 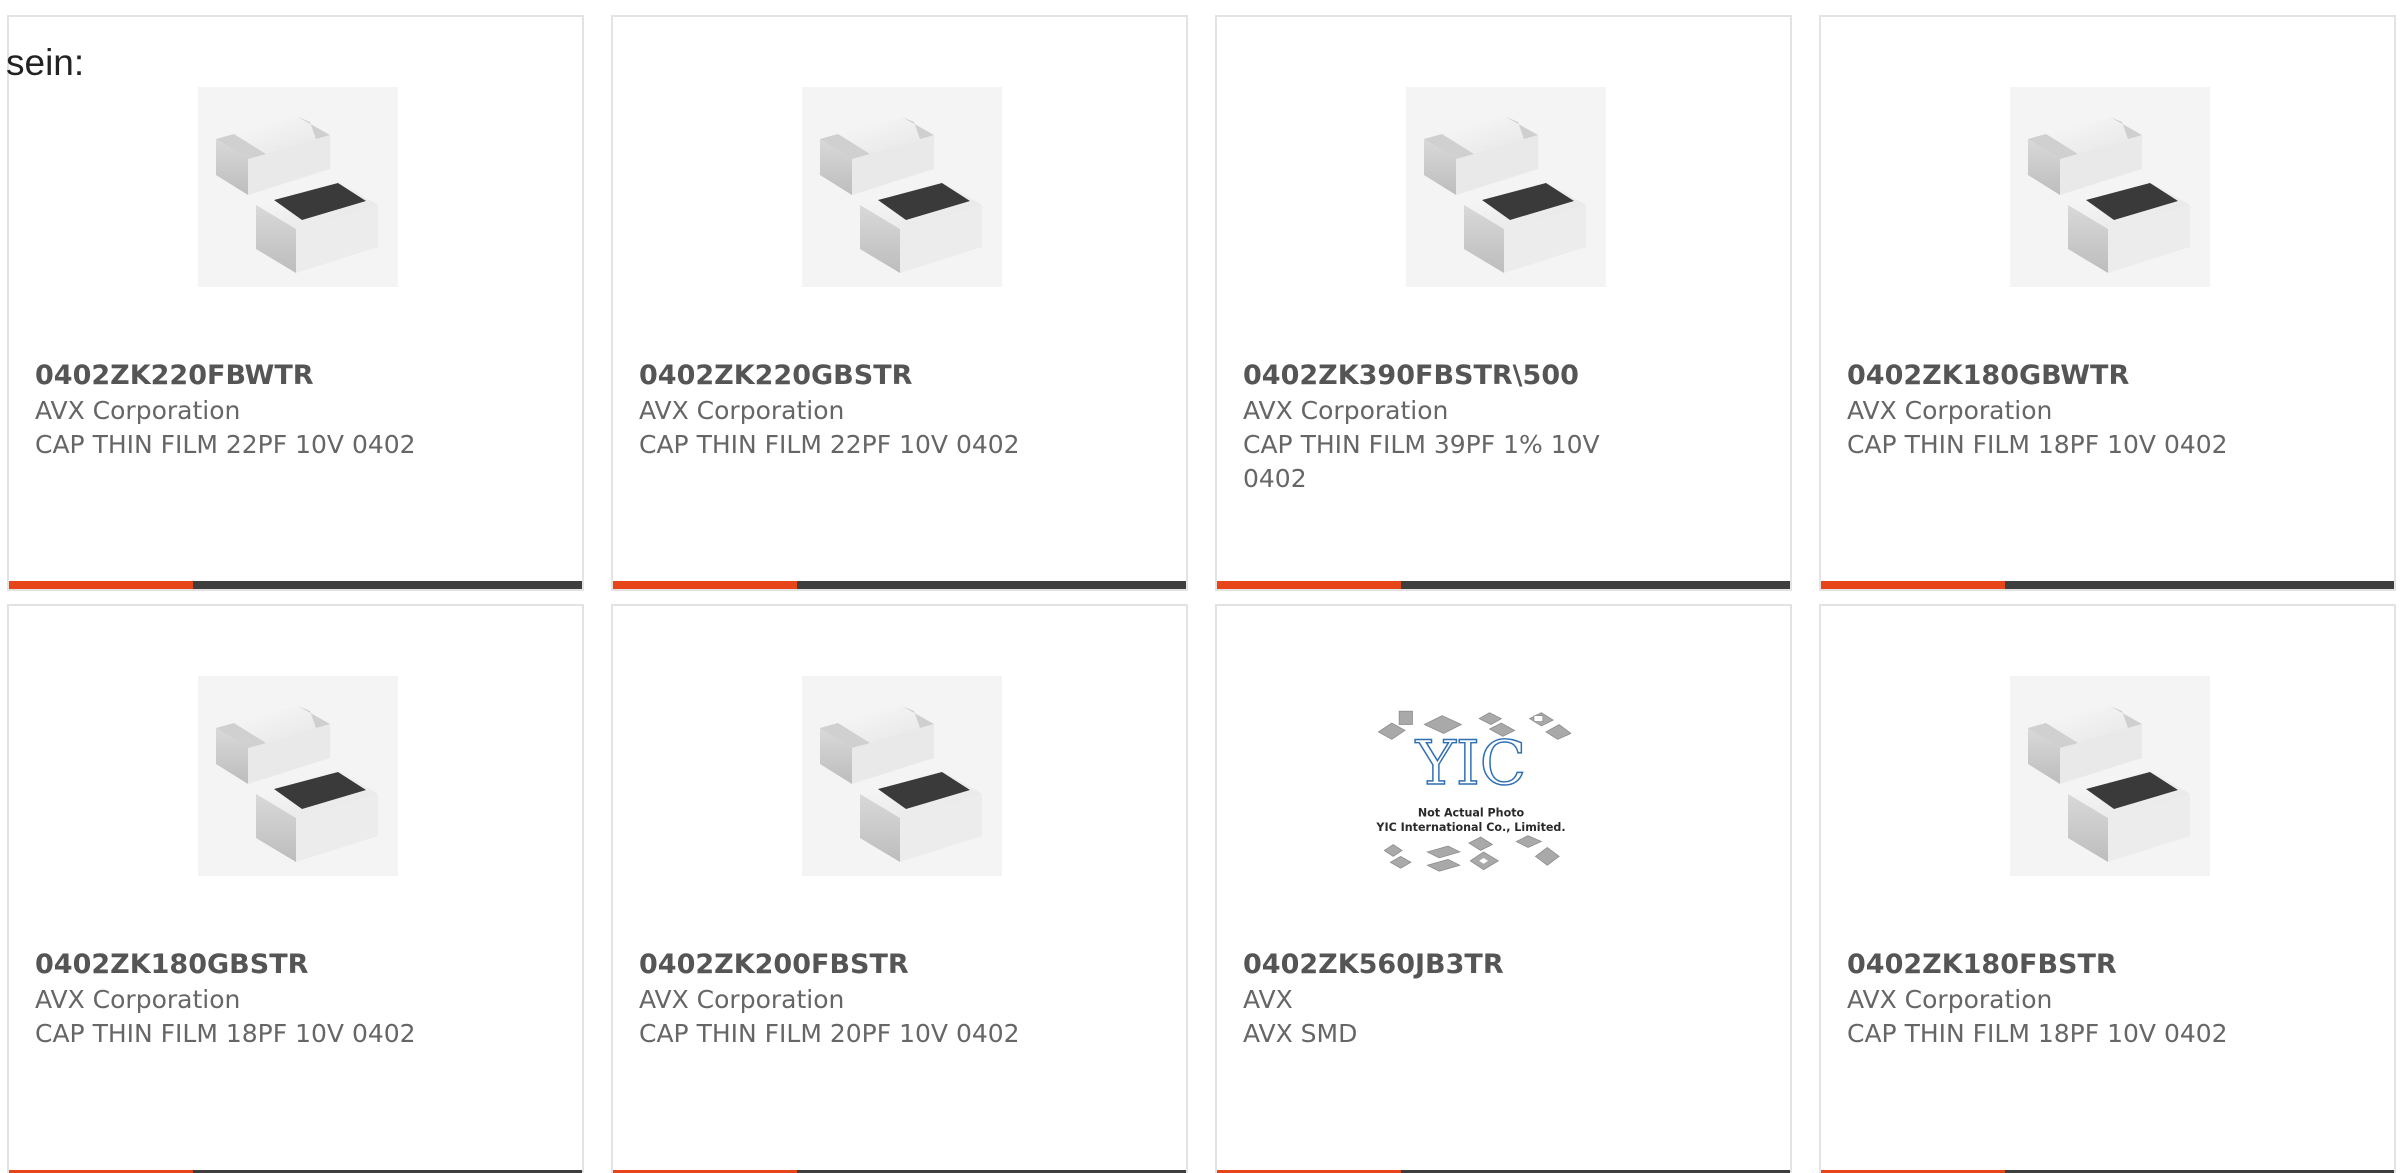 What do you see at coordinates (1300, 1033) in the screenshot?
I see `description: AVX SMD` at bounding box center [1300, 1033].